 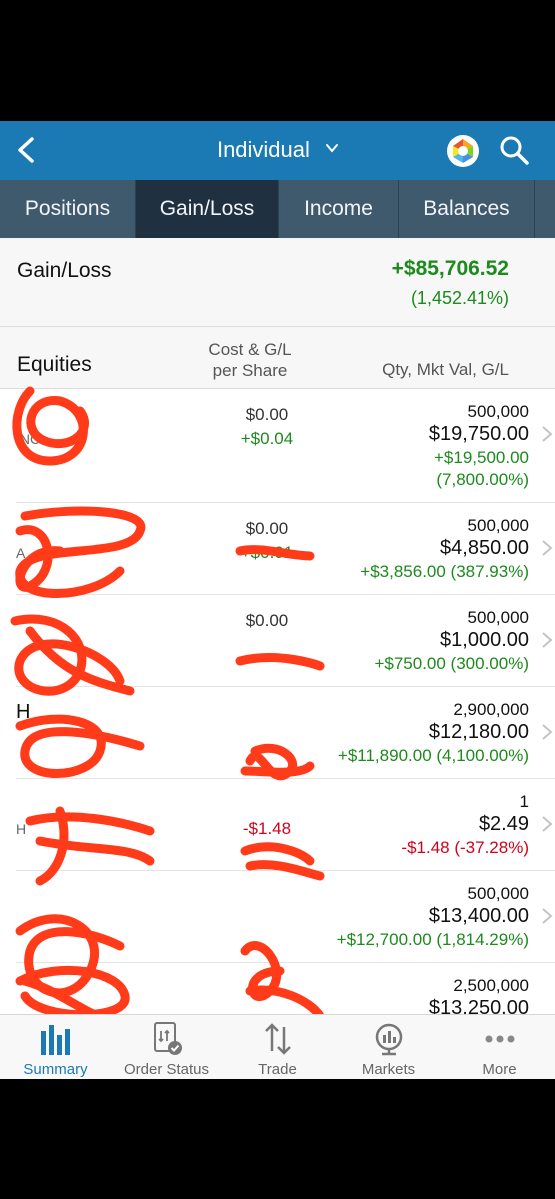 What do you see at coordinates (432, 939) in the screenshot?
I see `row-gl: +$12,700.00 (1,814.29%)` at bounding box center [432, 939].